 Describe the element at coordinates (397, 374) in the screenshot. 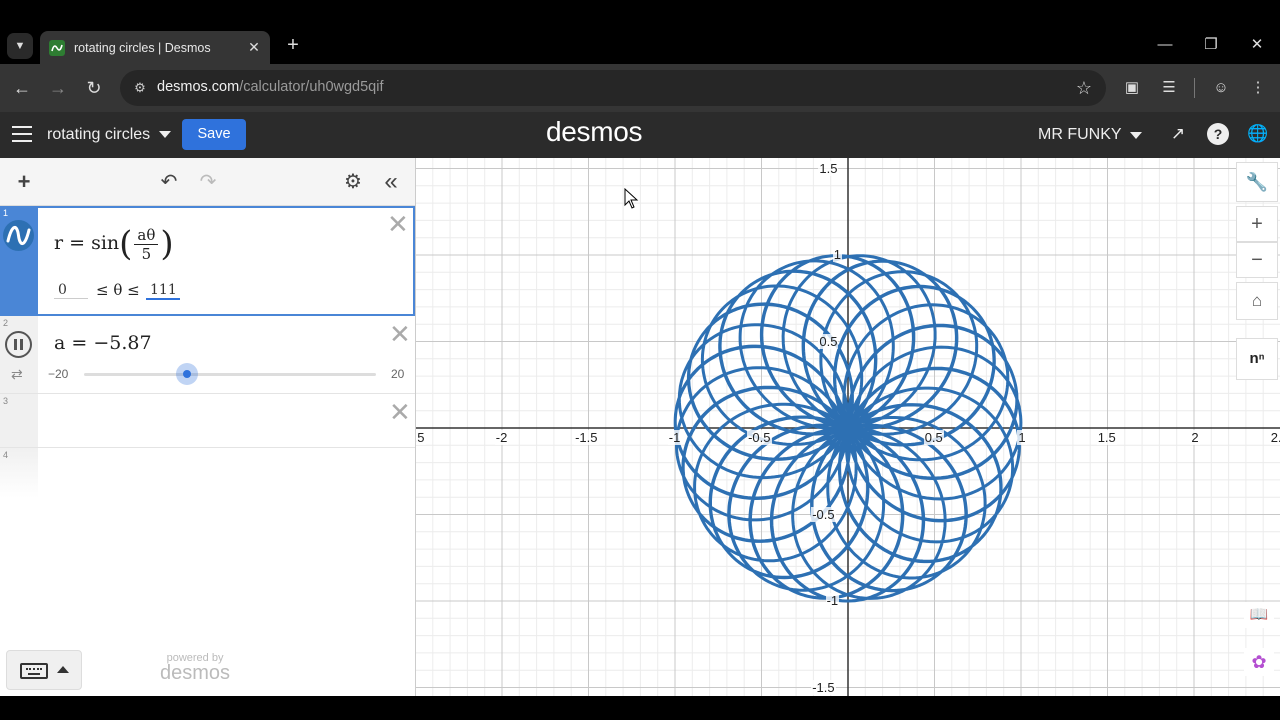

I see `slider-max: 20` at that location.